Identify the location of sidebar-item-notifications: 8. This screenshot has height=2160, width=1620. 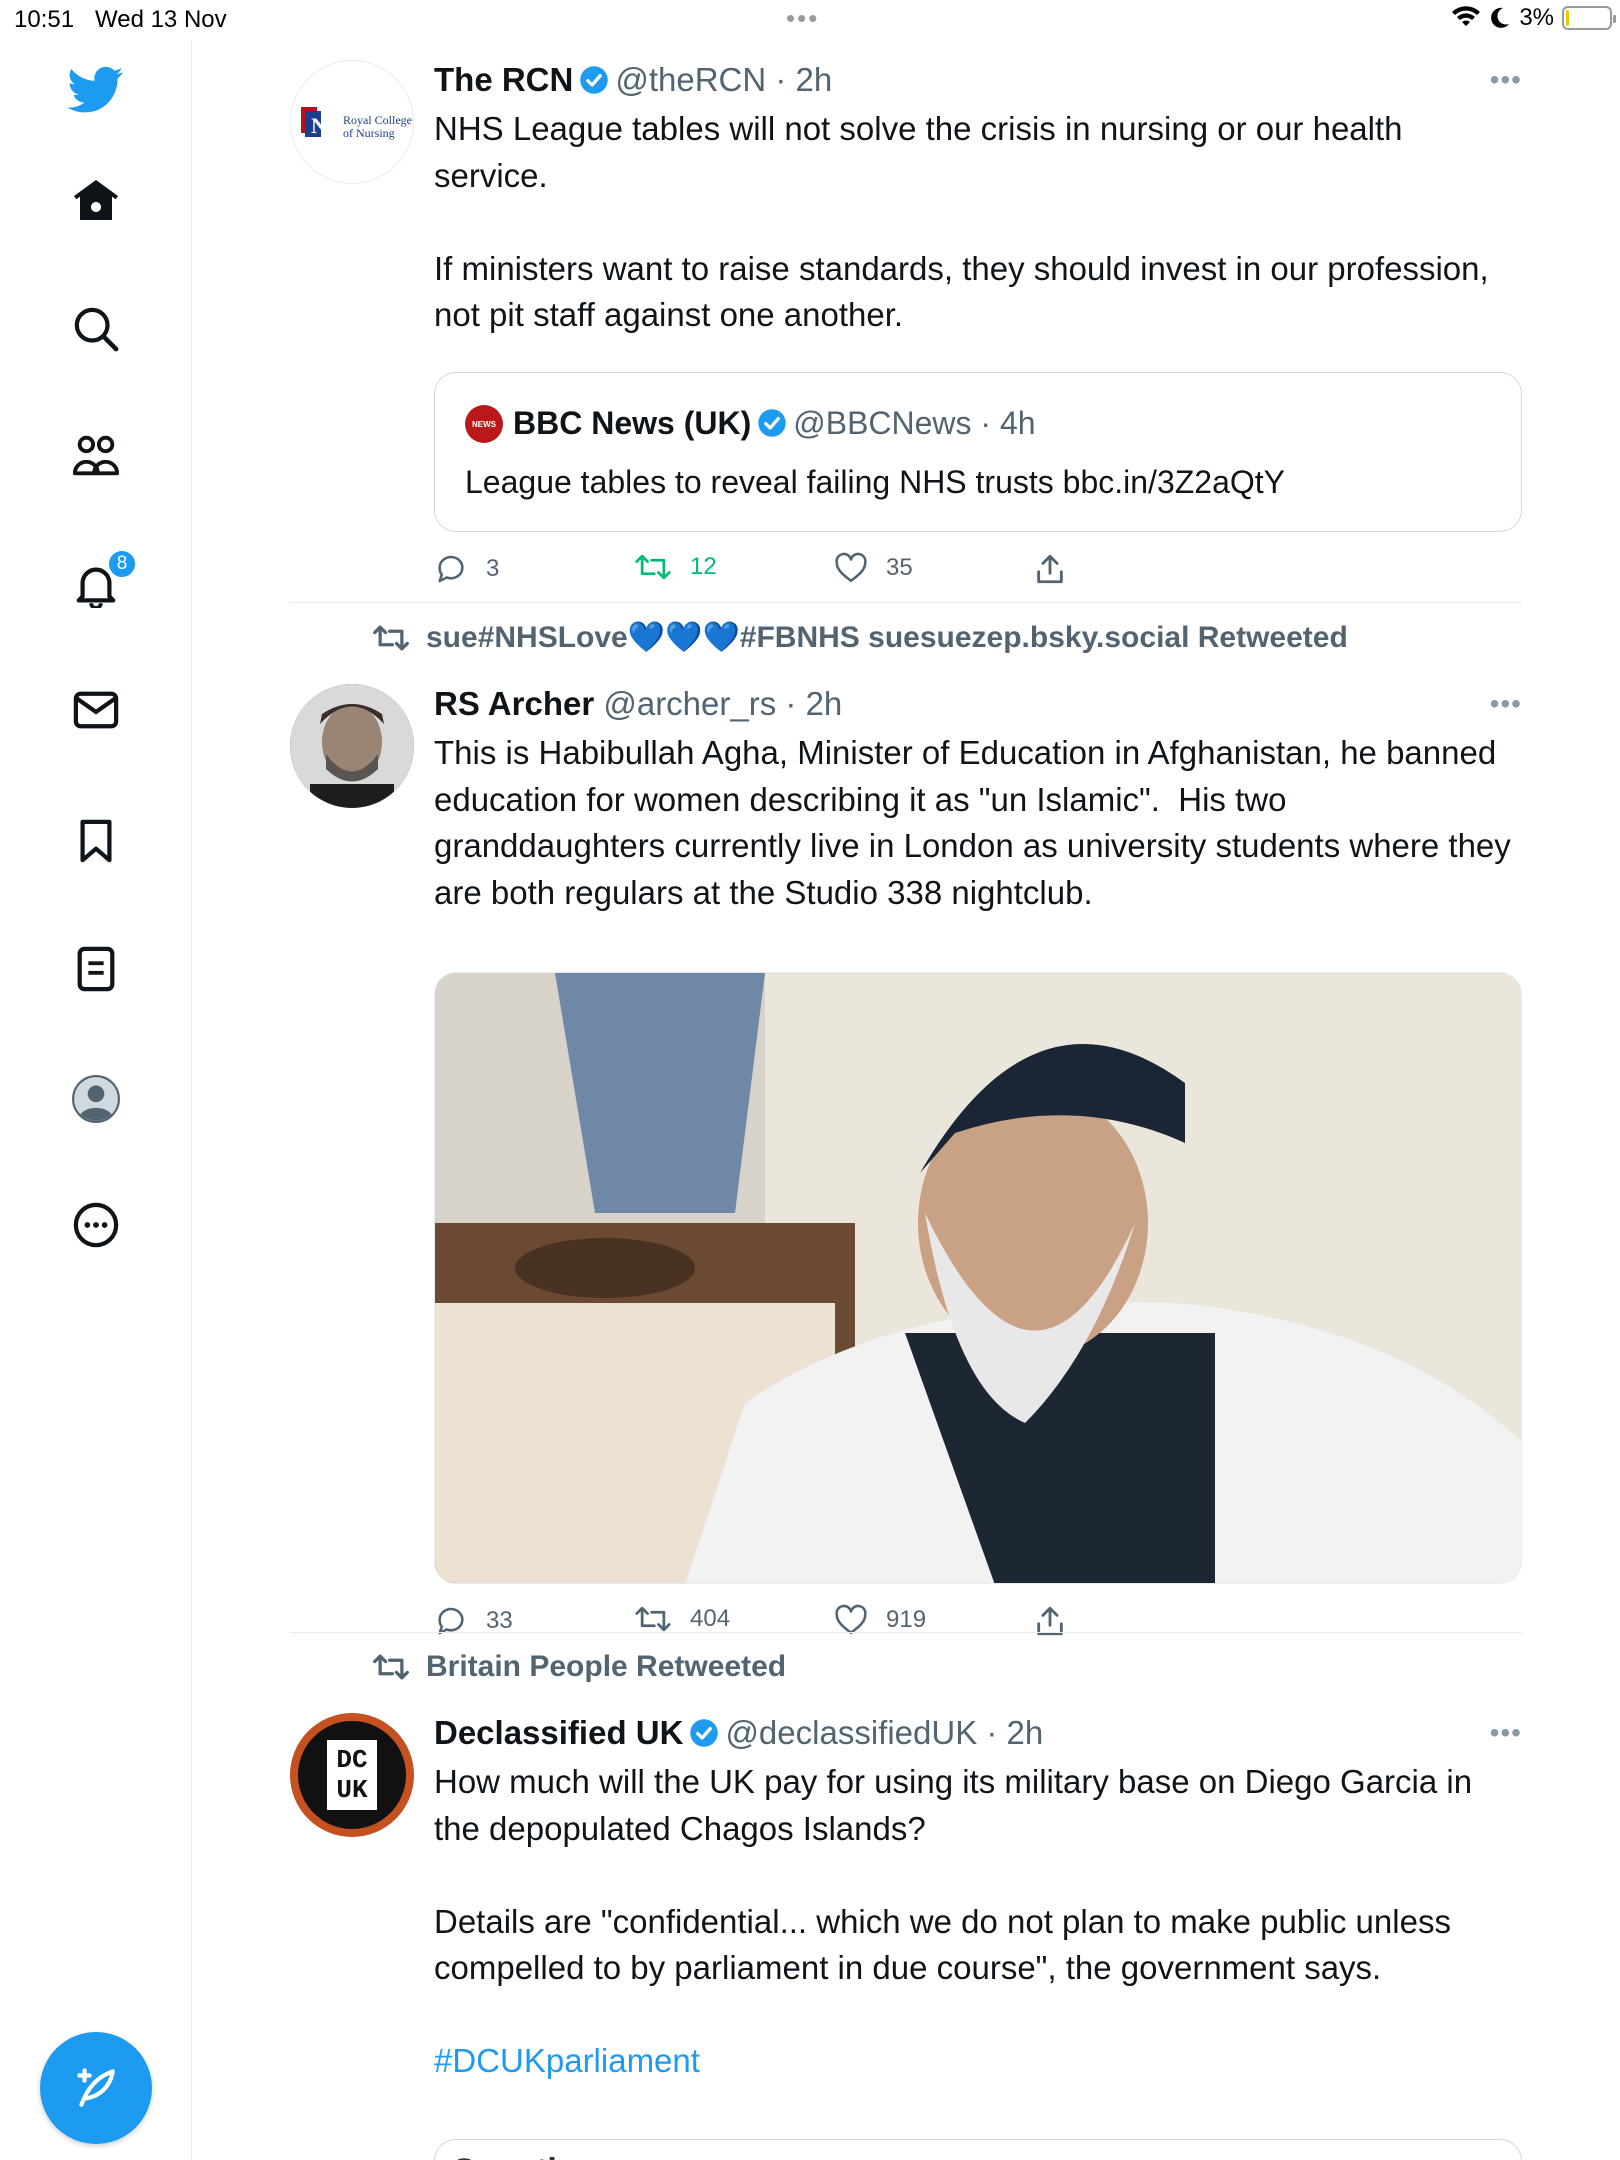
(96, 578).